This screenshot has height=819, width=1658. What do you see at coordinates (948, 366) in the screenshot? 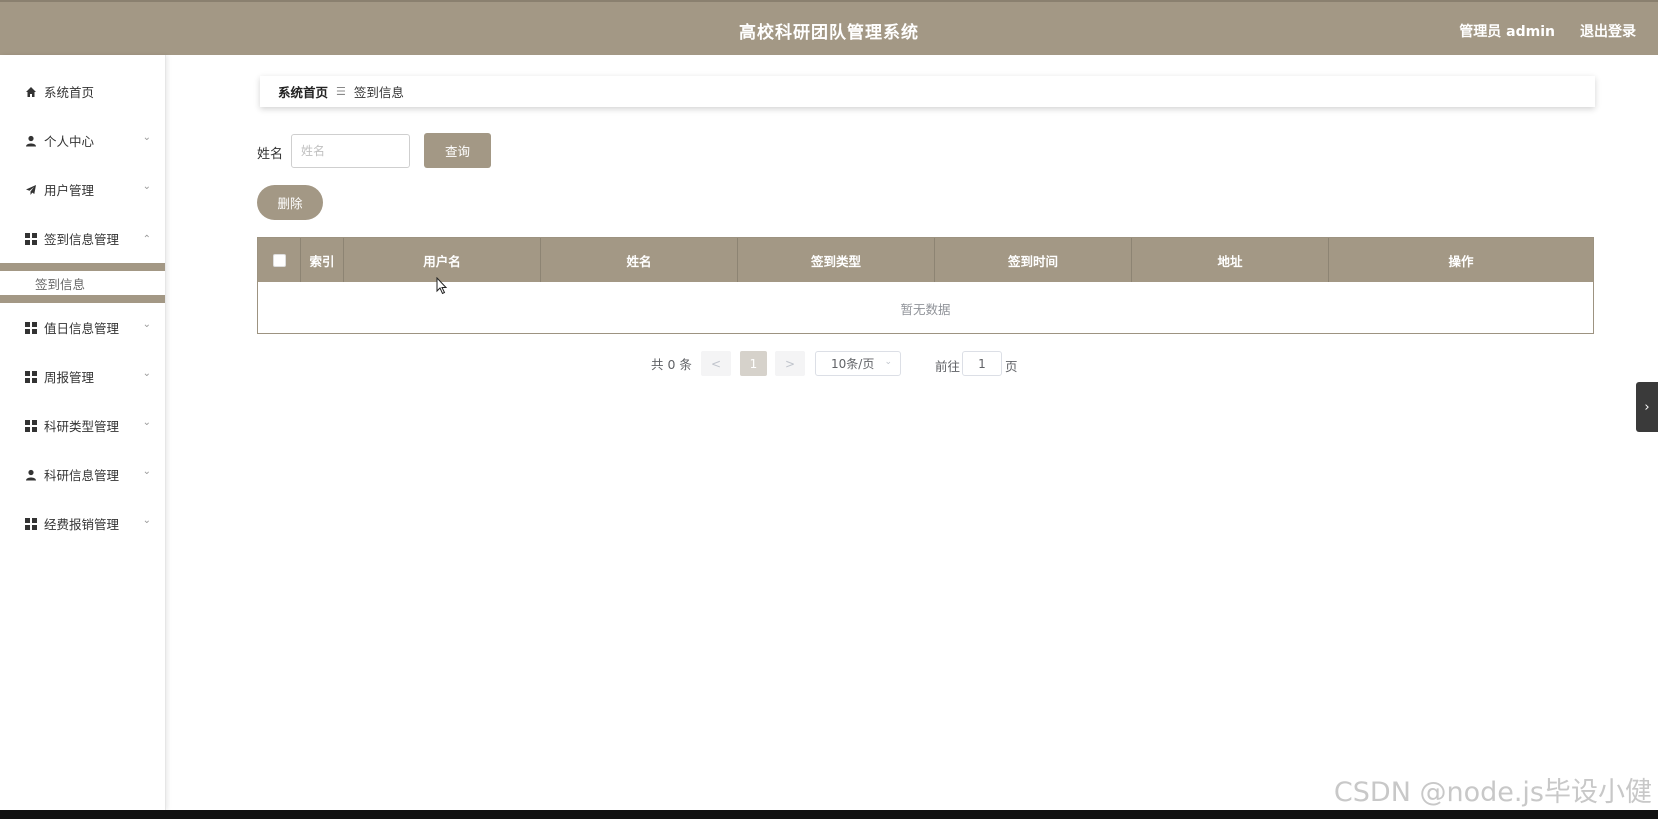
I see `goto-label: 前往` at bounding box center [948, 366].